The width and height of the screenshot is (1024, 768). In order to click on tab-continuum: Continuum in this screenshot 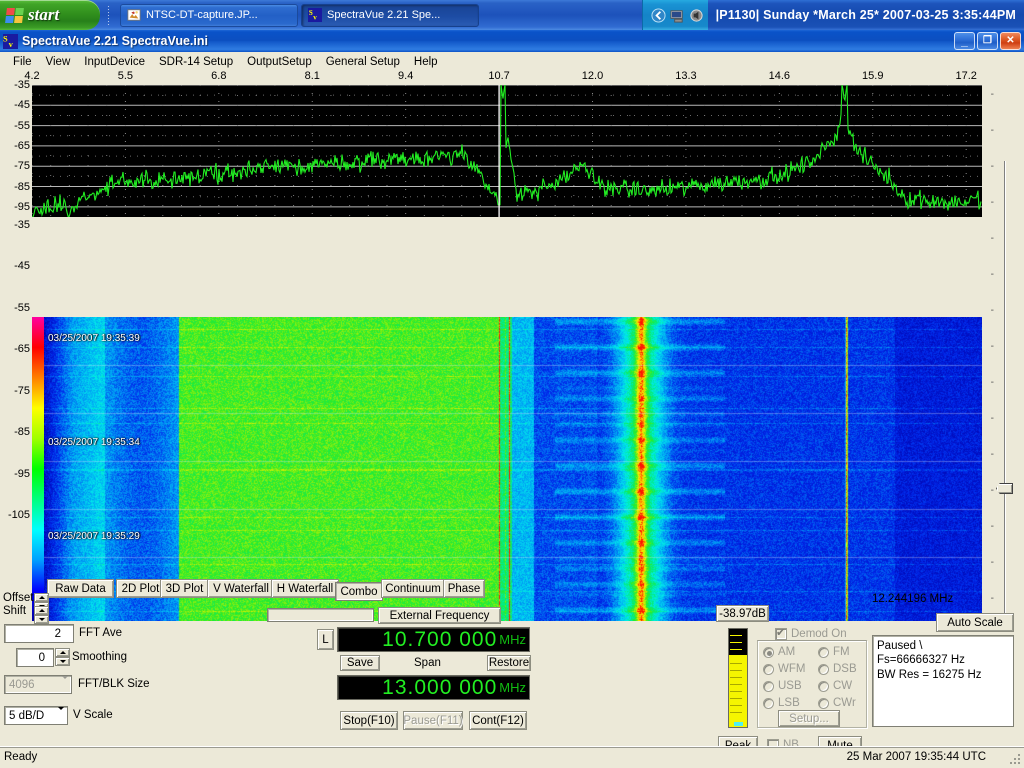, I will do `click(413, 588)`.